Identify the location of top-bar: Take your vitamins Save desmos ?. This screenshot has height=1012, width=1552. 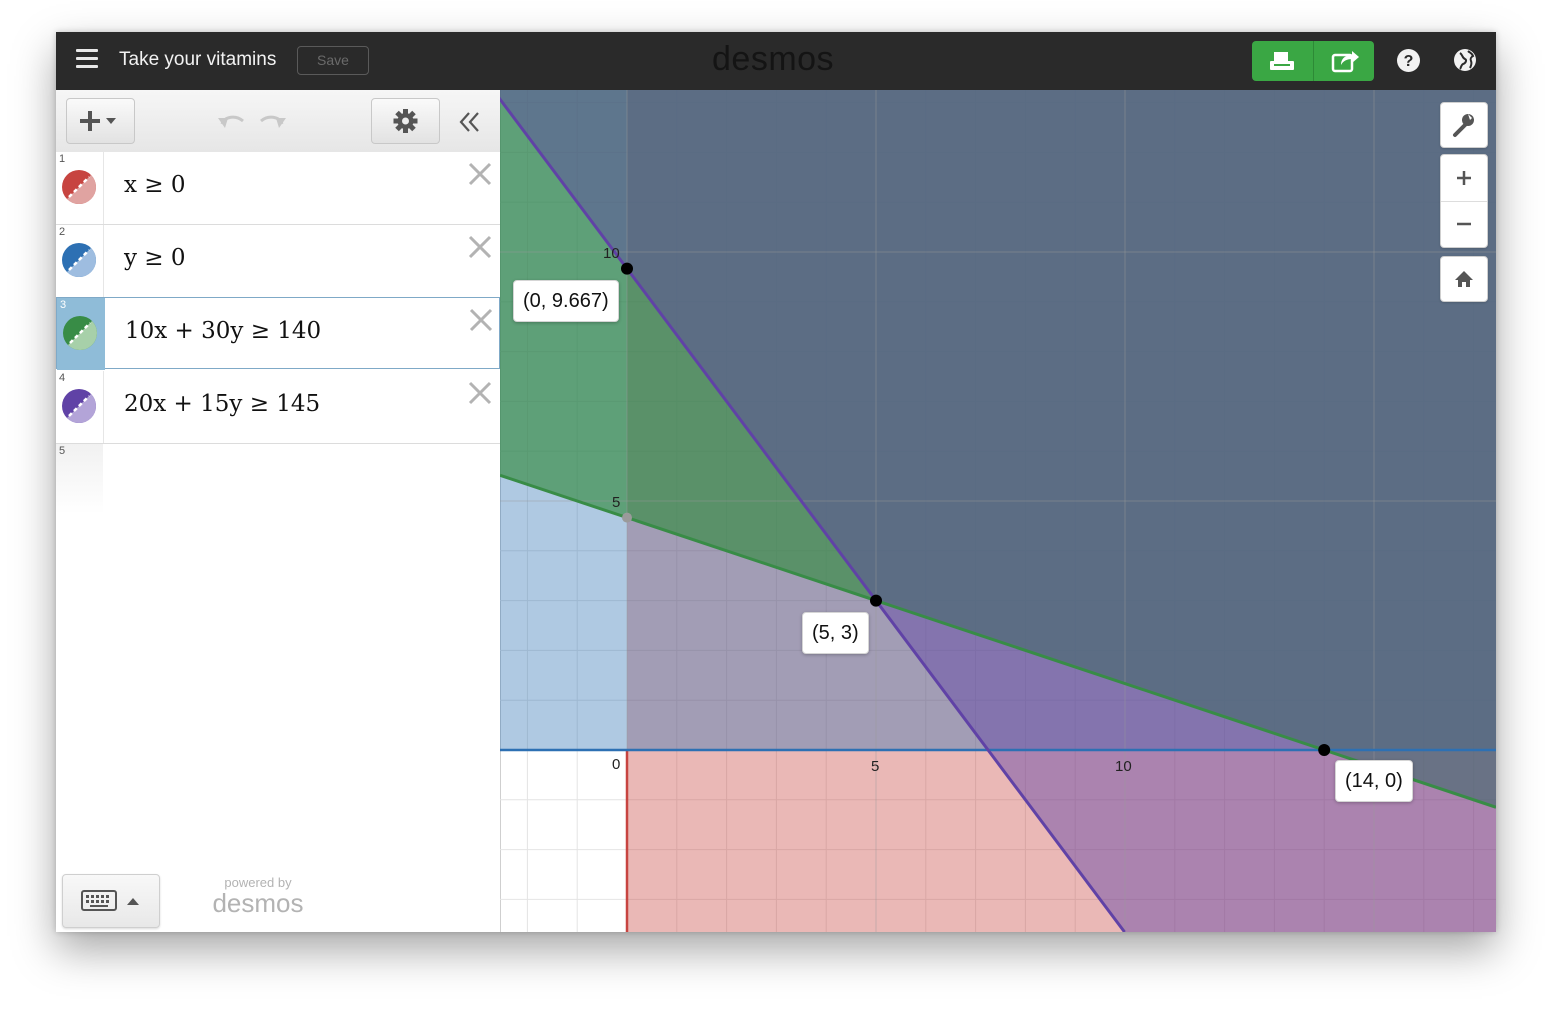
(776, 61).